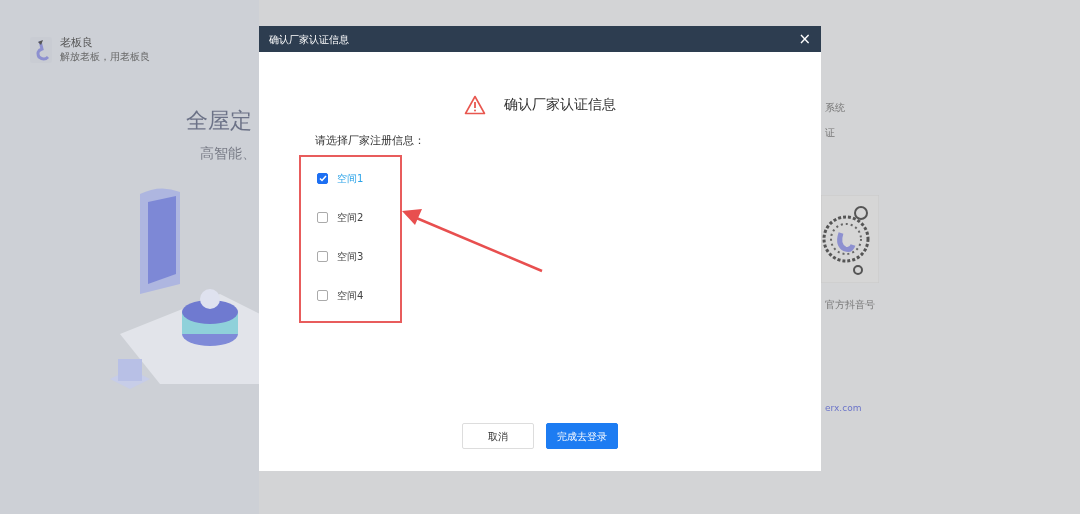 The width and height of the screenshot is (1080, 514). What do you see at coordinates (77, 43) in the screenshot?
I see `brand-name: 老板良` at bounding box center [77, 43].